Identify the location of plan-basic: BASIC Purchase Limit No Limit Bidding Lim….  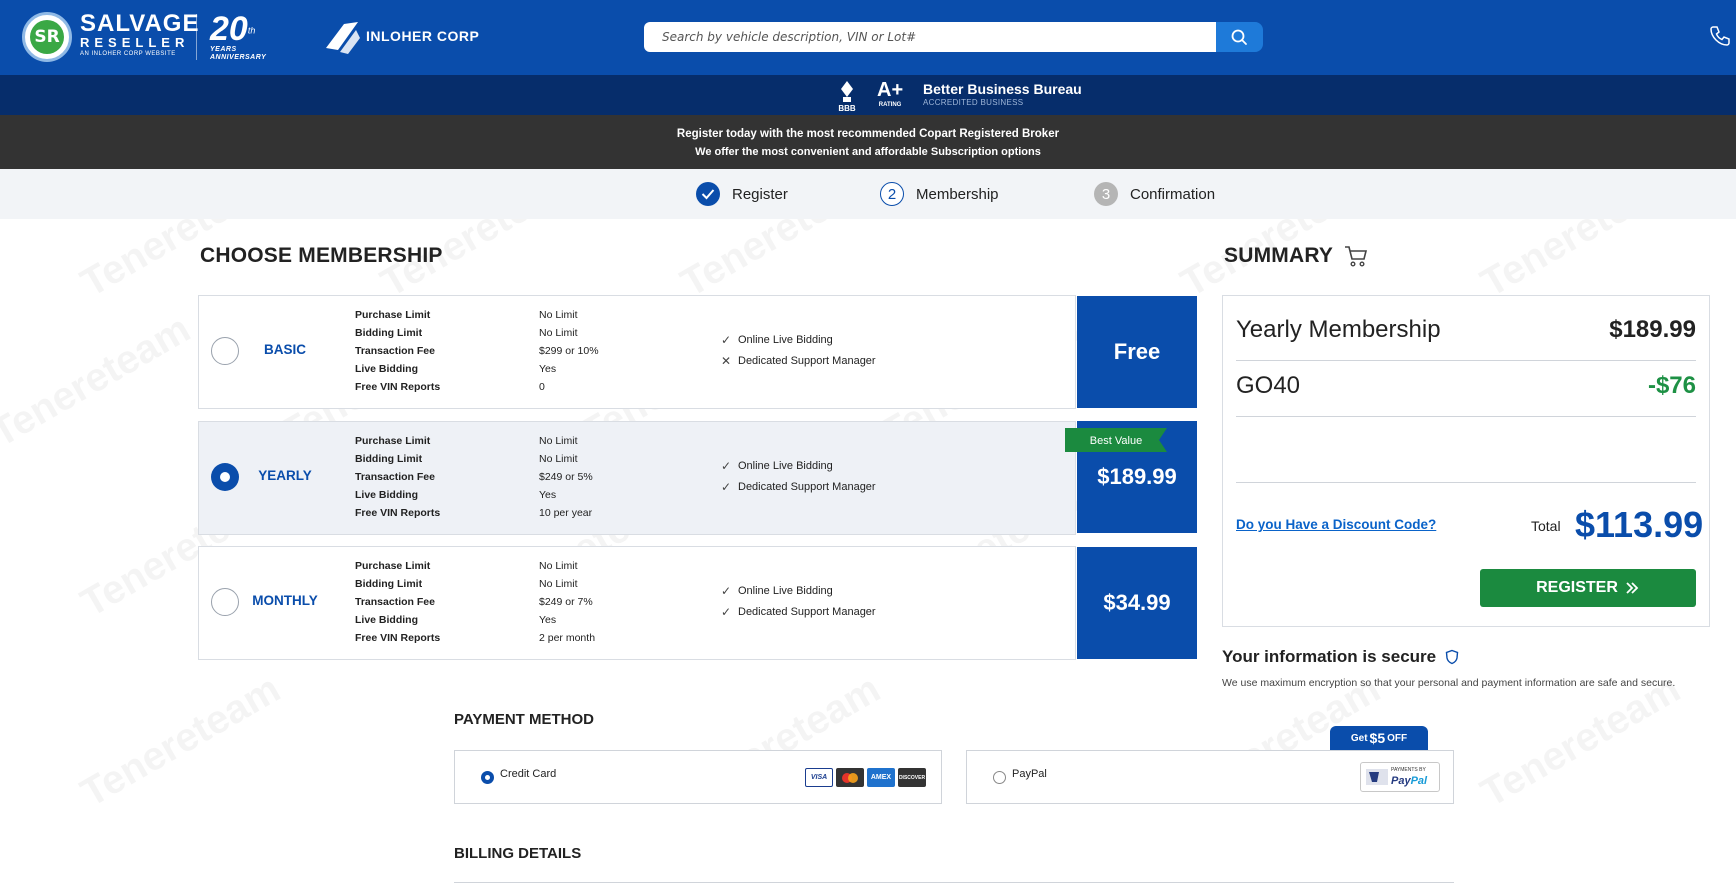
(637, 352).